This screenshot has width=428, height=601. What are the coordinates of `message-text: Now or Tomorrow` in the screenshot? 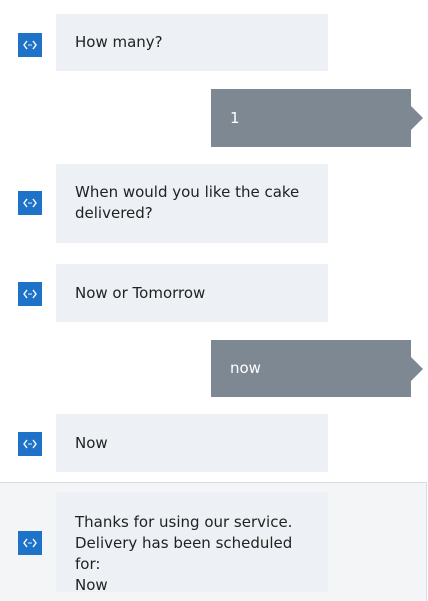 It's located at (140, 292).